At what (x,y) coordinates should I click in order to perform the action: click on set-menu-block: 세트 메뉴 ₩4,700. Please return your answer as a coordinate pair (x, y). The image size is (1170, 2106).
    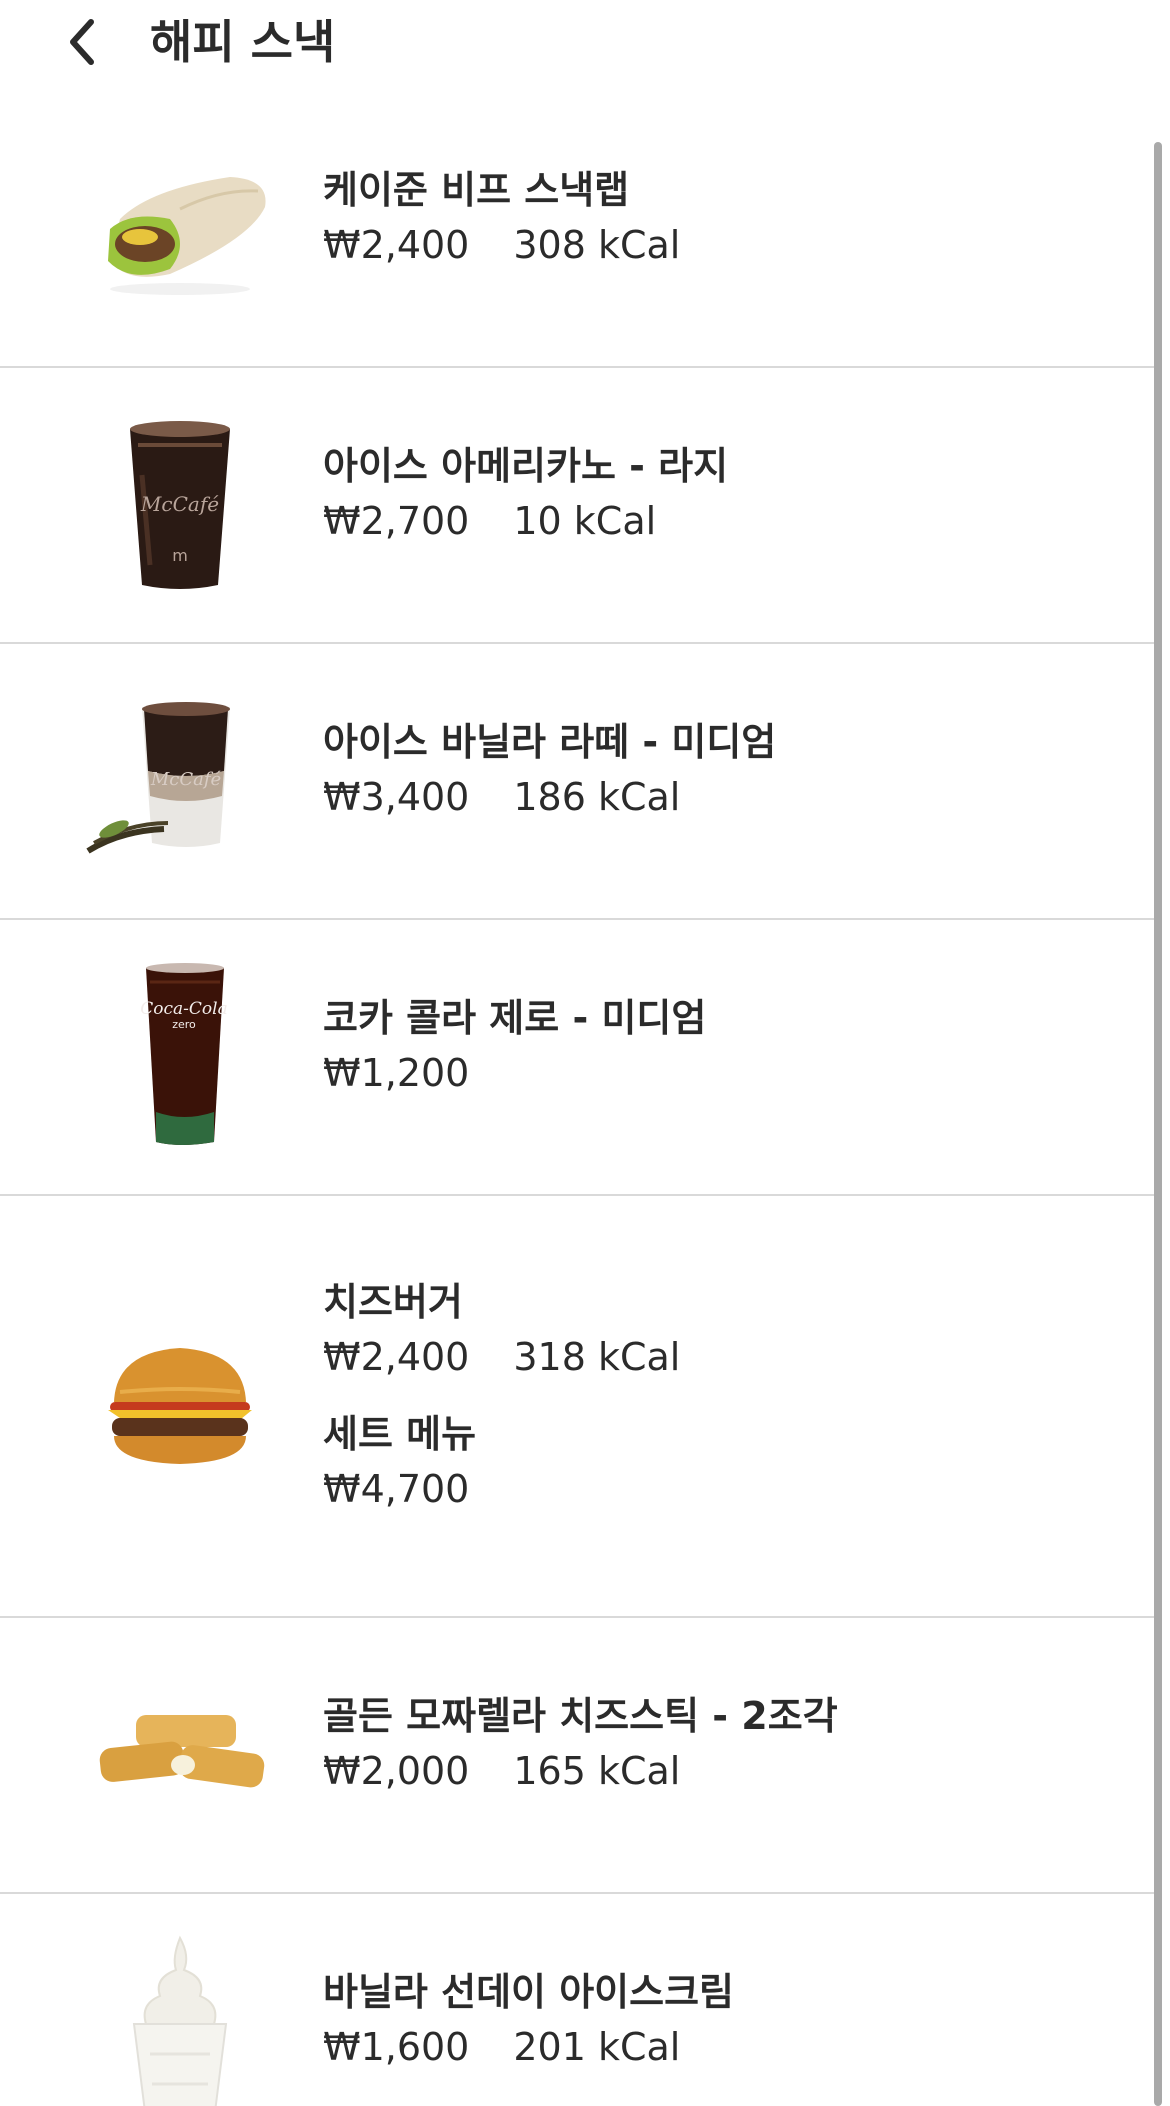
    Looking at the image, I should click on (501, 1463).